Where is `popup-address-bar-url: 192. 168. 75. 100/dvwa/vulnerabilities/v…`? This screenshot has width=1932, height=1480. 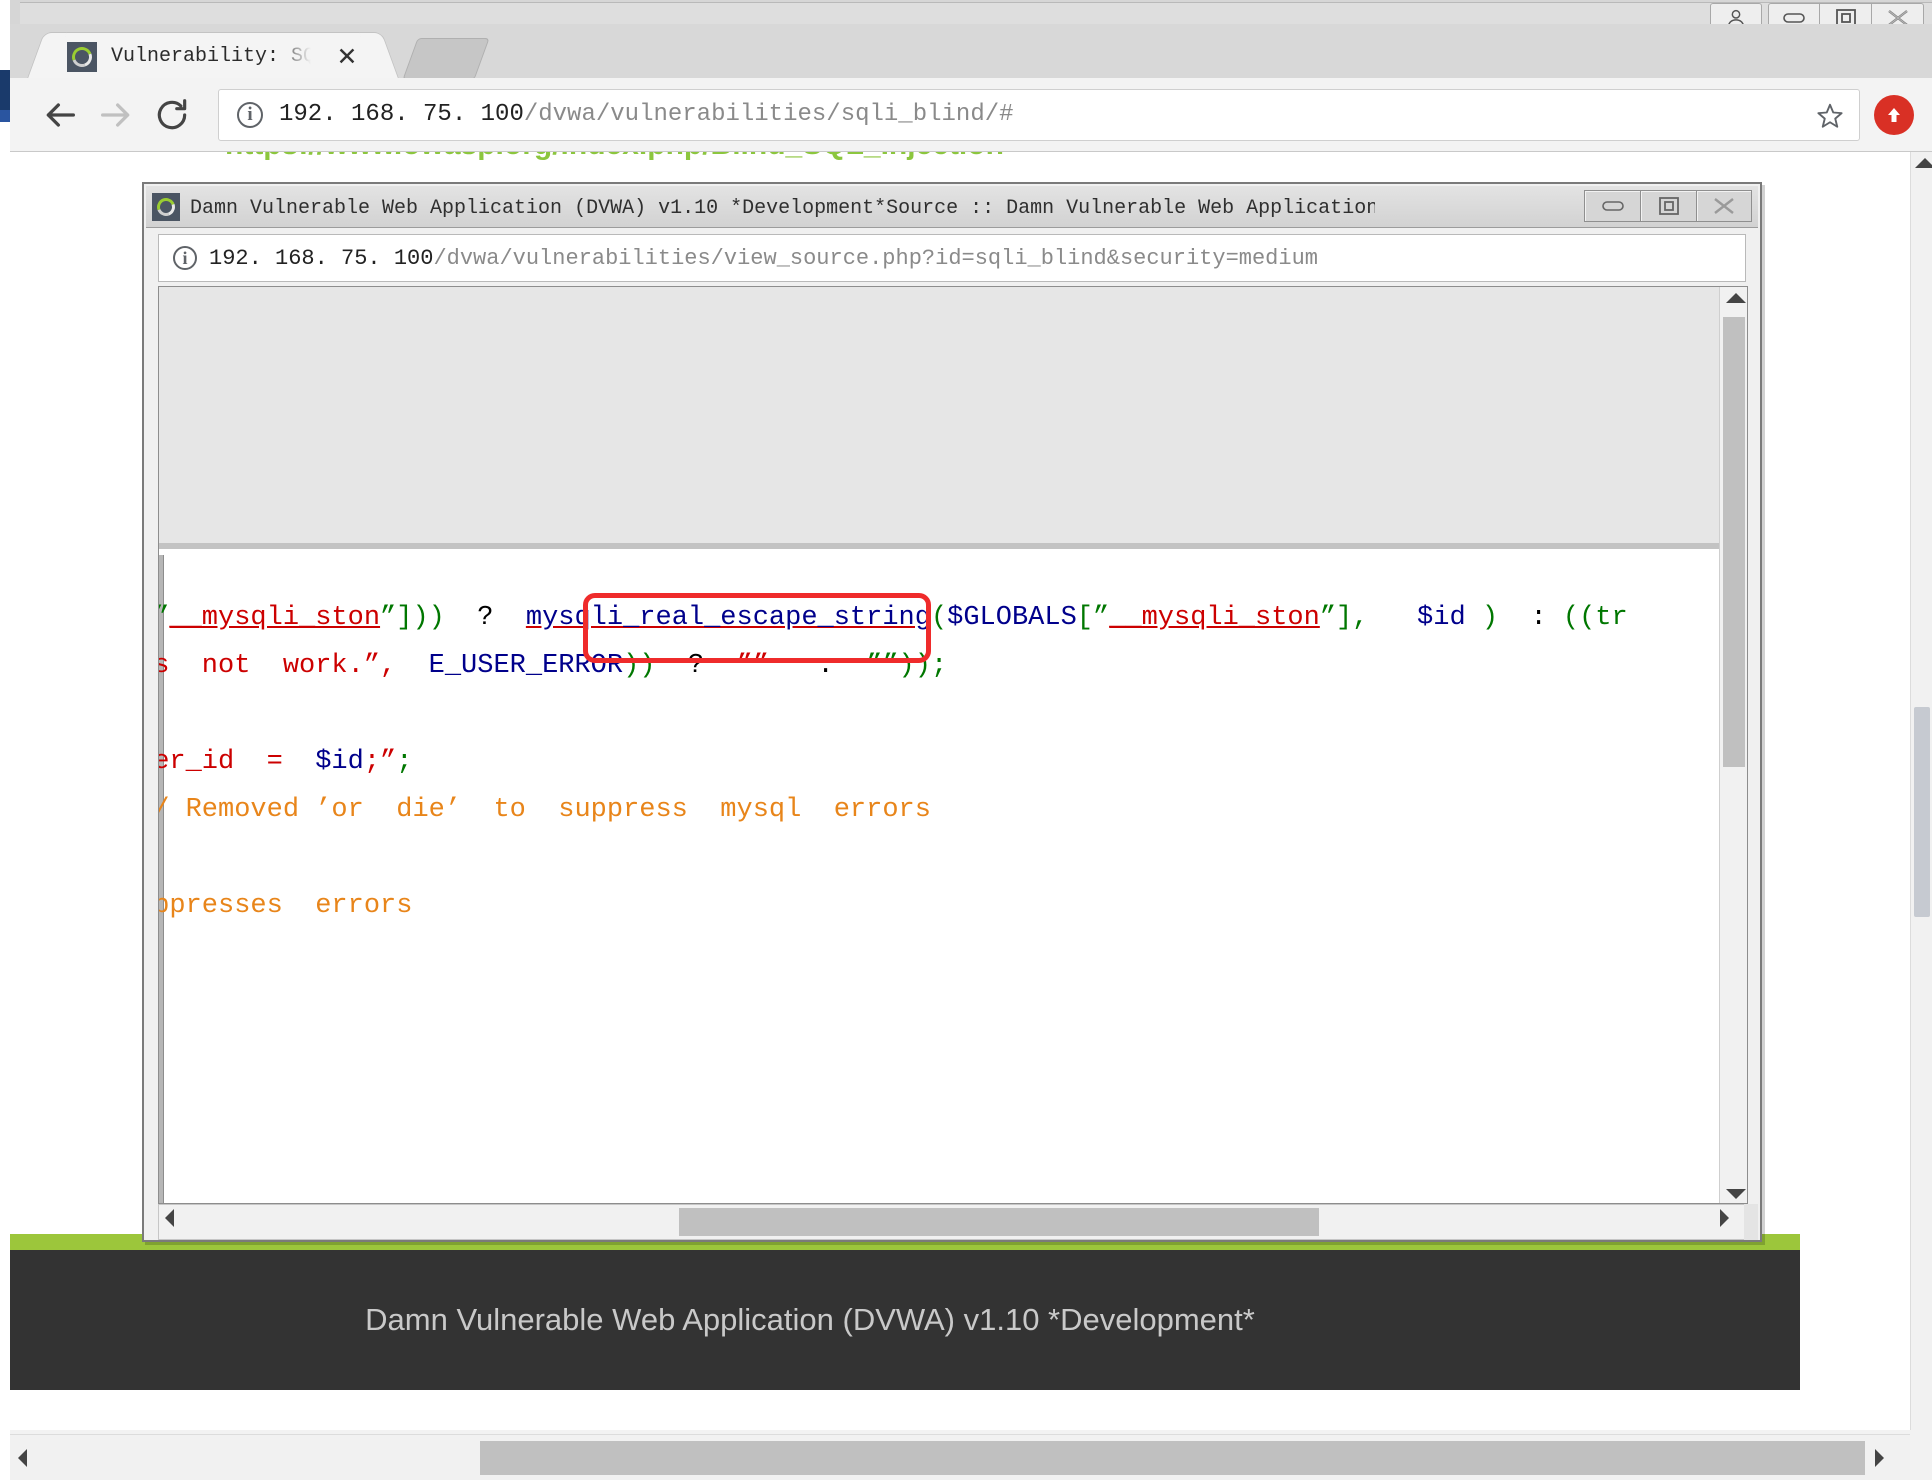
popup-address-bar-url: 192. 168. 75. 100/dvwa/vulnerabilities/v… is located at coordinates (763, 258).